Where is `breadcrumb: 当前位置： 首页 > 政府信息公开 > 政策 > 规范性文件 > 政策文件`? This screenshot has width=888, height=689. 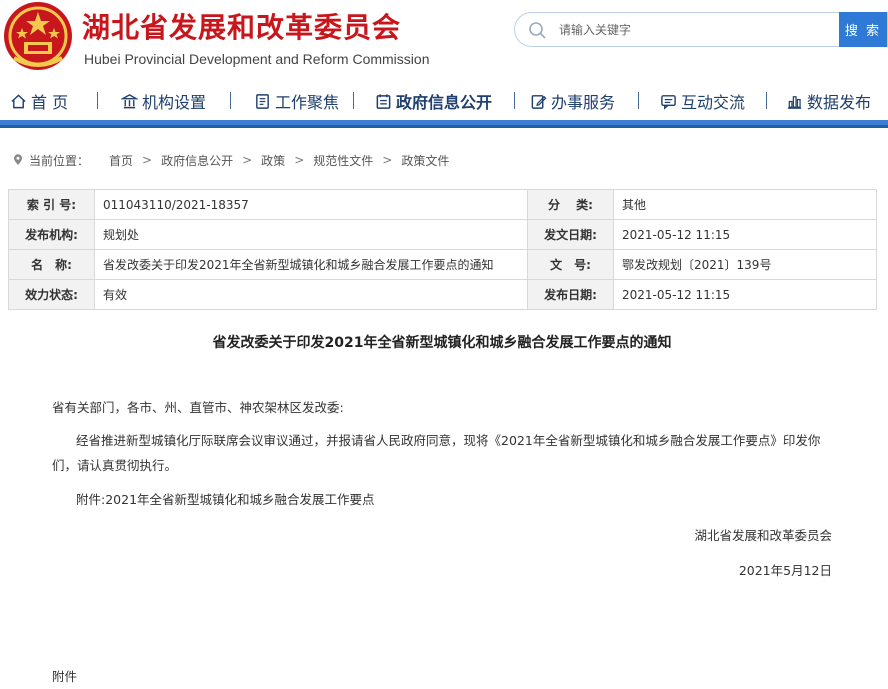 breadcrumb: 当前位置： 首页 > 政府信息公开 > 政策 > 规范性文件 > 政策文件 is located at coordinates (230, 160).